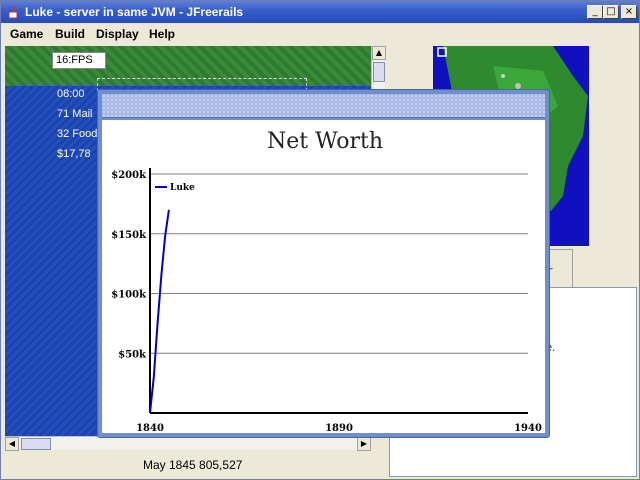 The image size is (640, 480). Describe the element at coordinates (117, 34) in the screenshot. I see `menu-display: Display` at that location.